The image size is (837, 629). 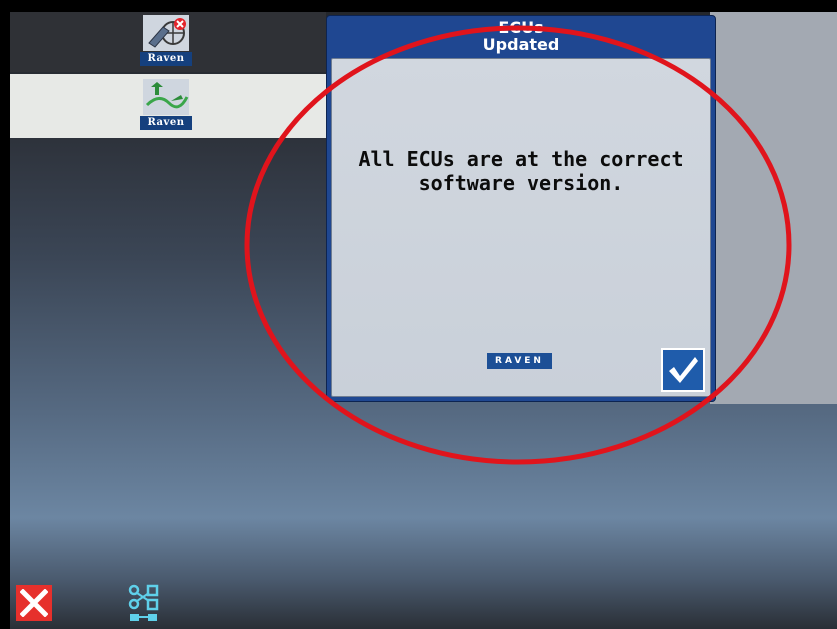 I want to click on dialog-title-line-2: Updated, so click(x=521, y=44).